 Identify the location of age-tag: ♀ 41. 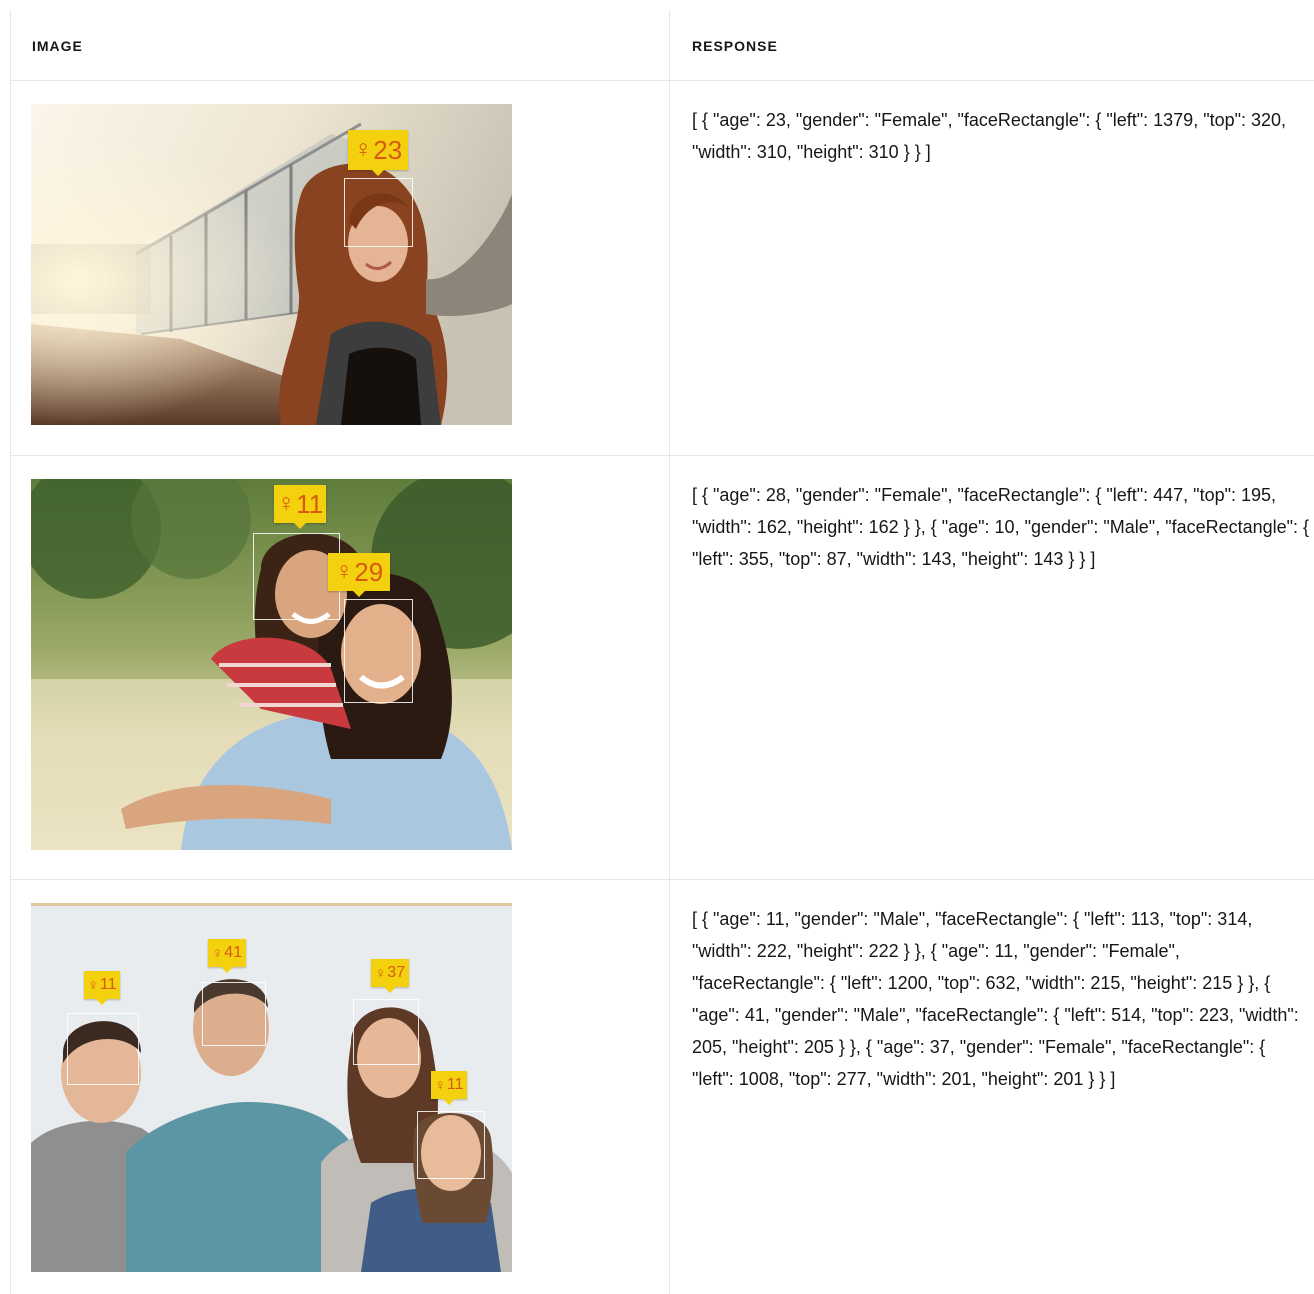
(227, 956).